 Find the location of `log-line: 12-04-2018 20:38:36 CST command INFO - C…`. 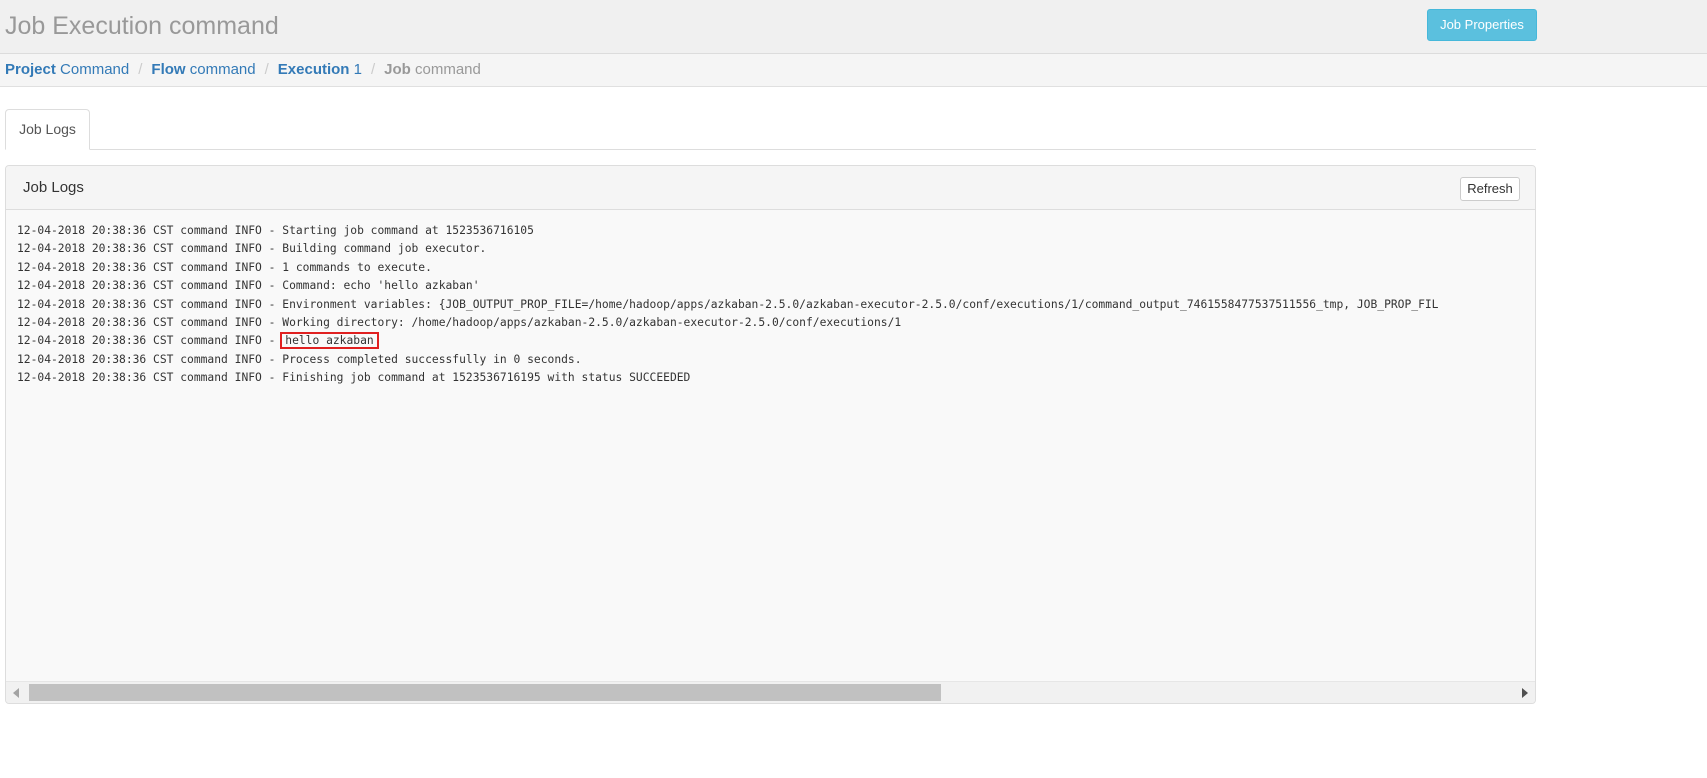

log-line: 12-04-2018 20:38:36 CST command INFO - C… is located at coordinates (728, 286).